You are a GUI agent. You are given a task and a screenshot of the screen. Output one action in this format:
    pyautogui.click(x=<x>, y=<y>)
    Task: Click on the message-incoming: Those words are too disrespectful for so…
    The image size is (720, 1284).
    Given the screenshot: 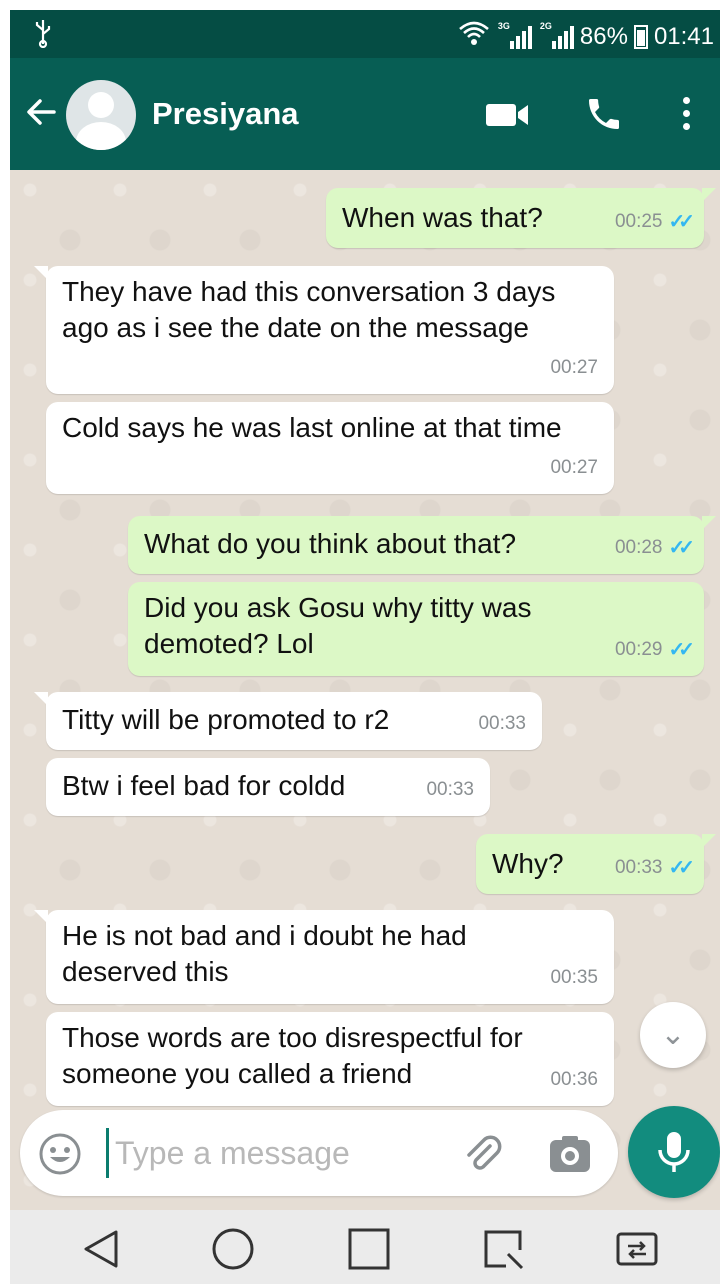 What is the action you would take?
    pyautogui.click(x=330, y=1059)
    